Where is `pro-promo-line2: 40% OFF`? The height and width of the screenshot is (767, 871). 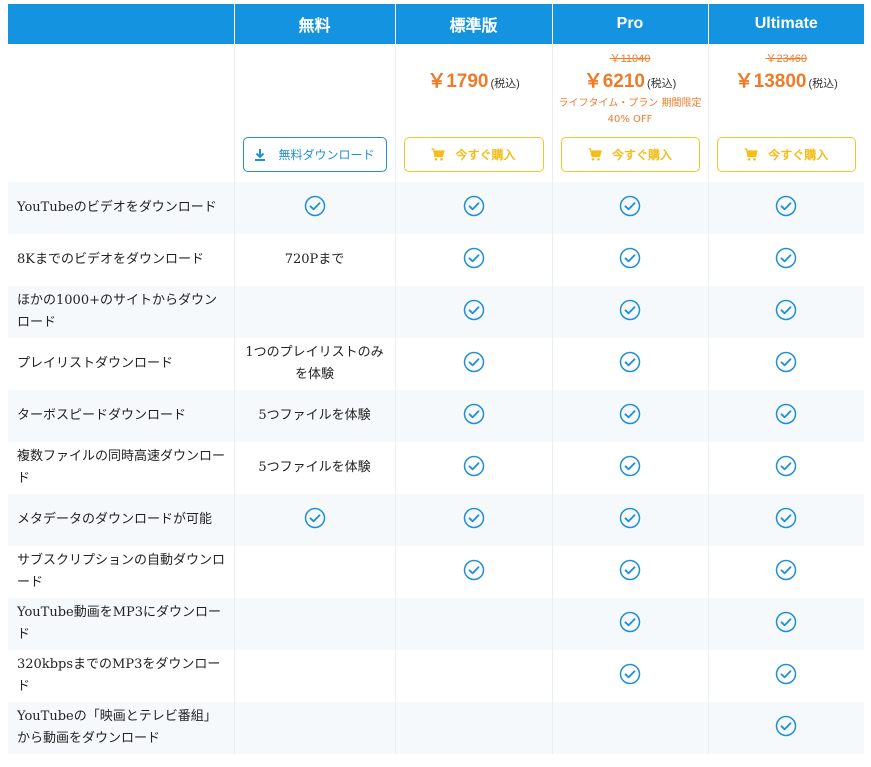
pro-promo-line2: 40% OFF is located at coordinates (630, 119).